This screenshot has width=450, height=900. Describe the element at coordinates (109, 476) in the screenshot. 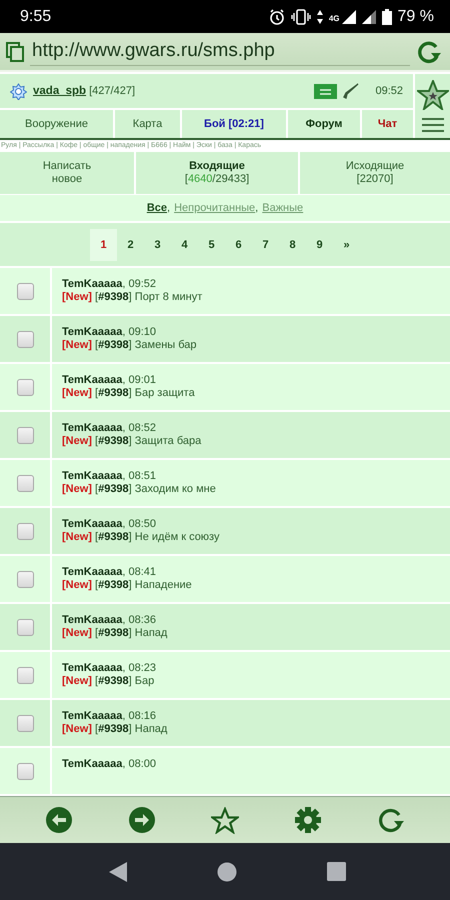

I see `message-sender: TemKaaaaa, 08:51` at that location.